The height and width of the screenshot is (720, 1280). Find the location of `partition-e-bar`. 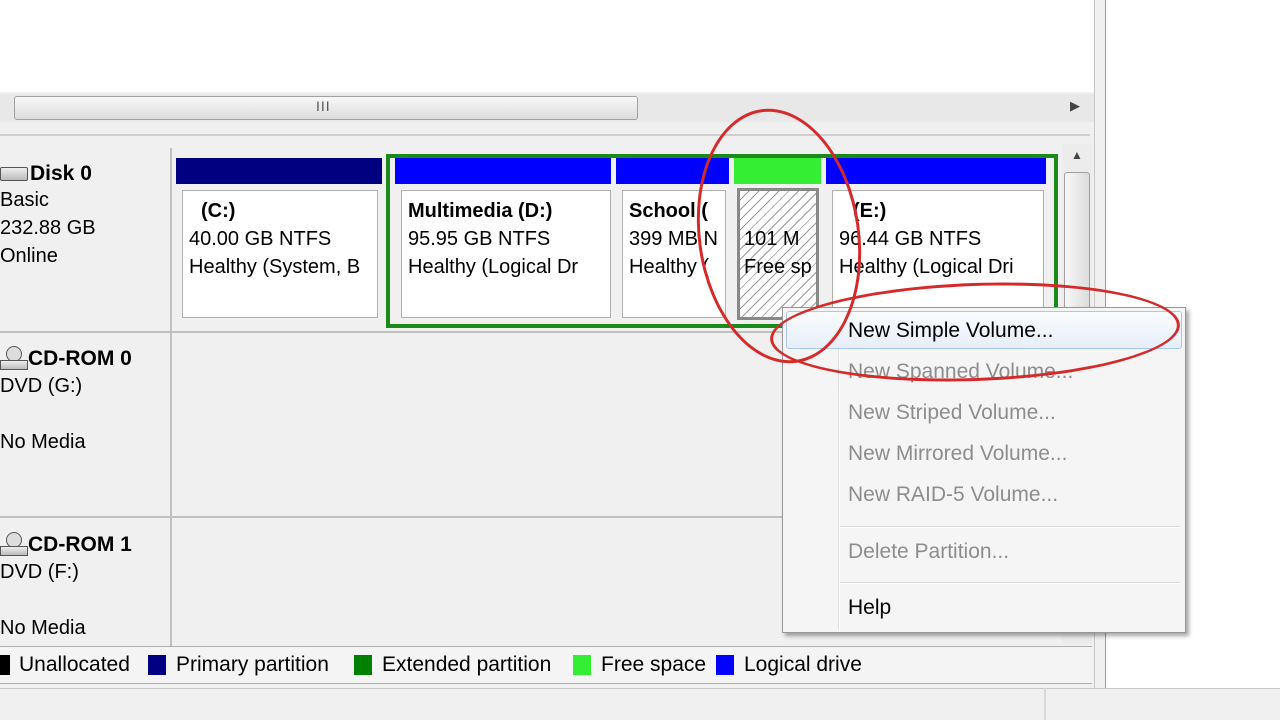

partition-e-bar is located at coordinates (936, 171).